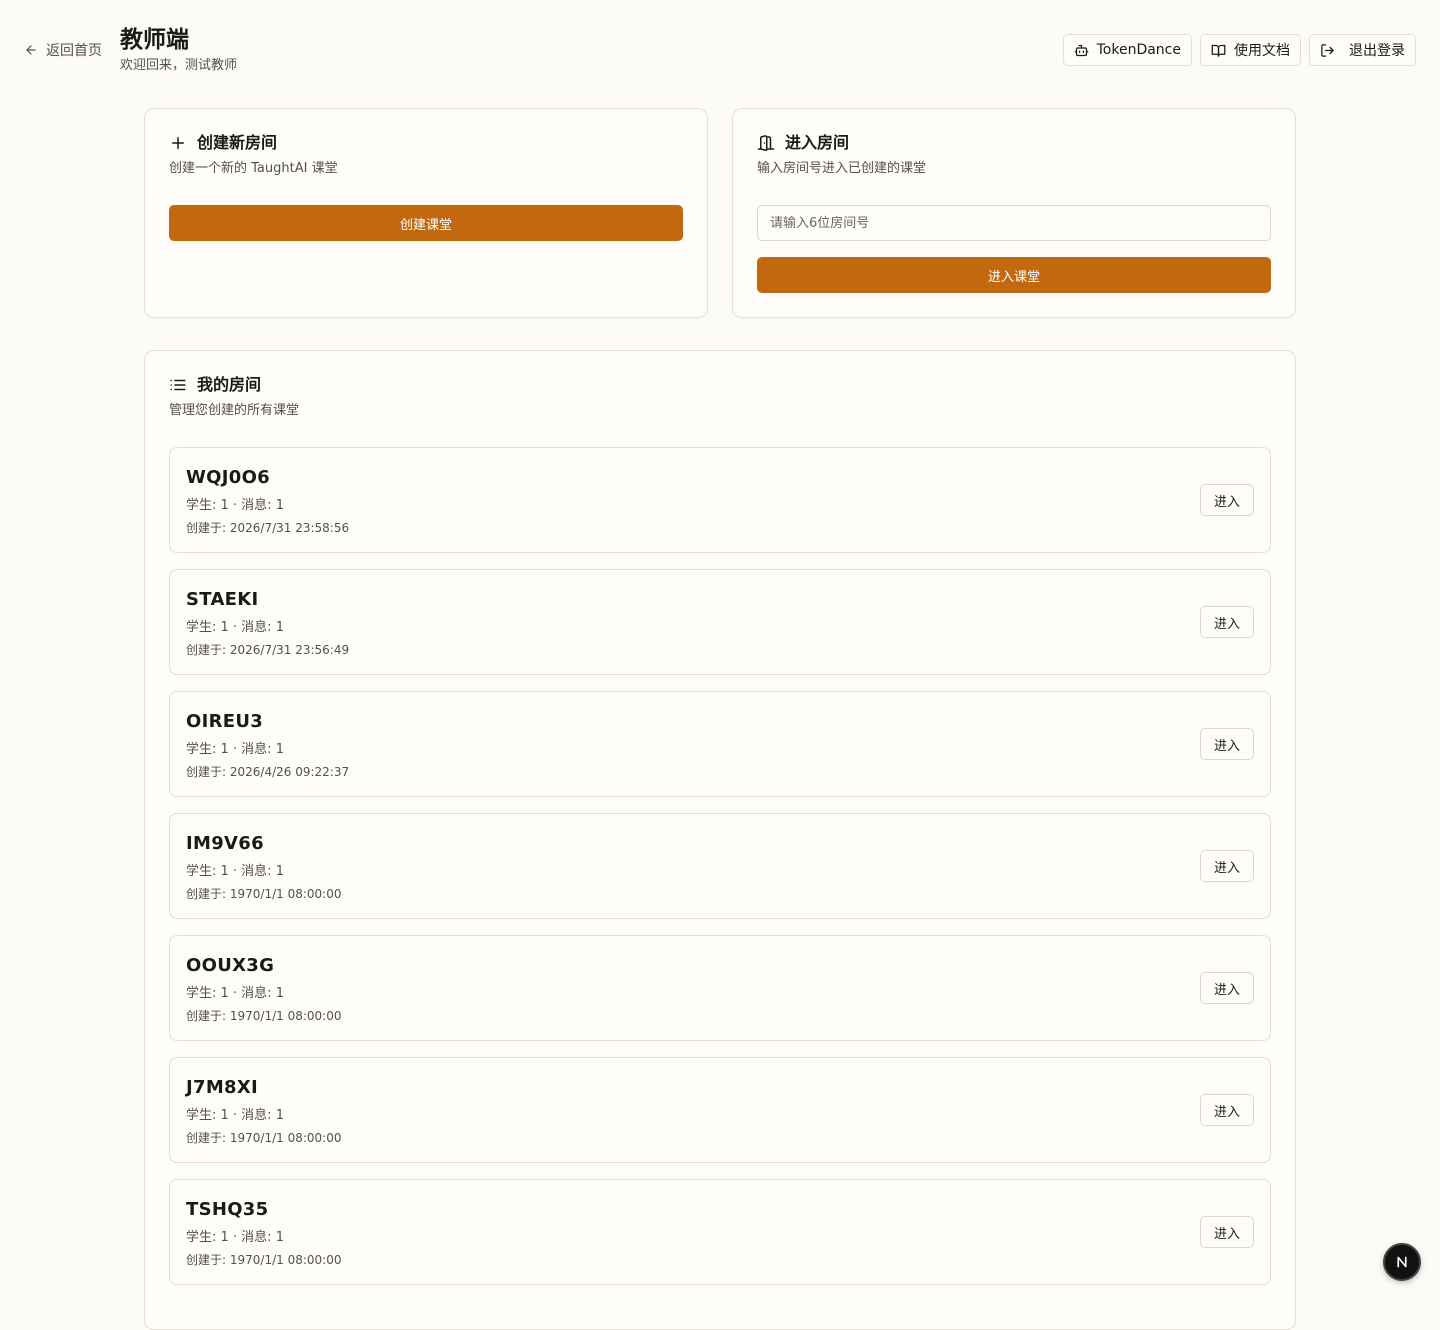 The height and width of the screenshot is (1330, 1440). I want to click on join-room-card: 进入房间 输入房间号进入已创建的课堂 进入课堂, so click(1014, 213).